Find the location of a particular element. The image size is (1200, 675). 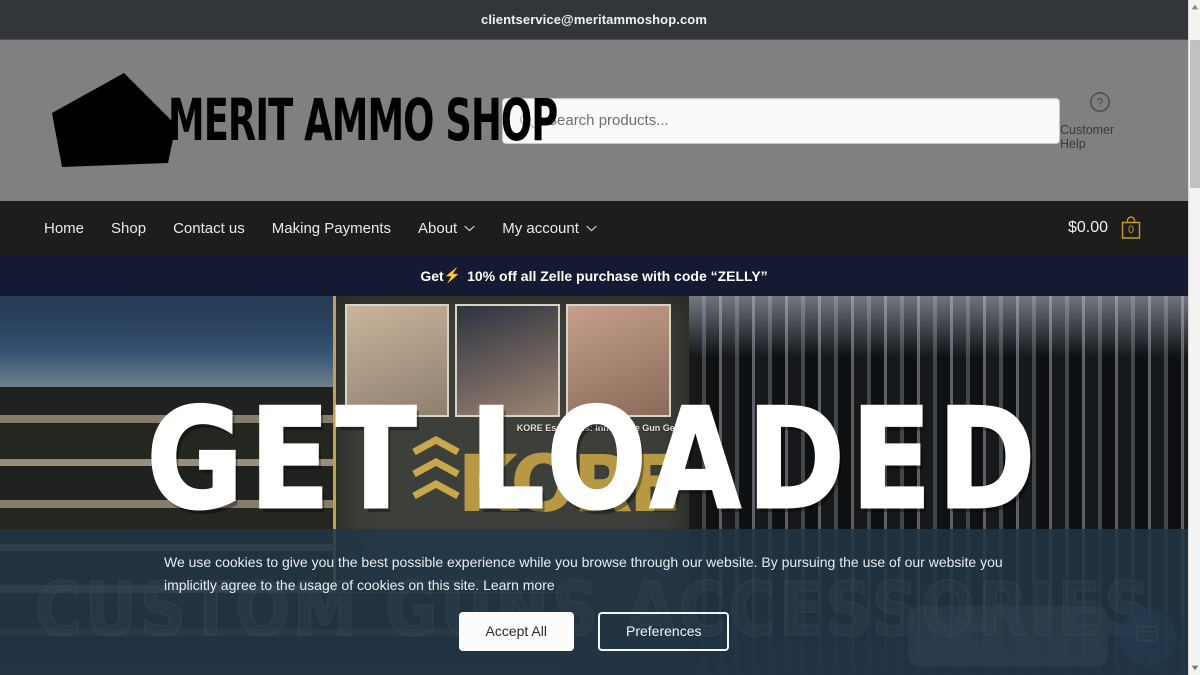

nav-item-label: Contact us is located at coordinates (209, 228).